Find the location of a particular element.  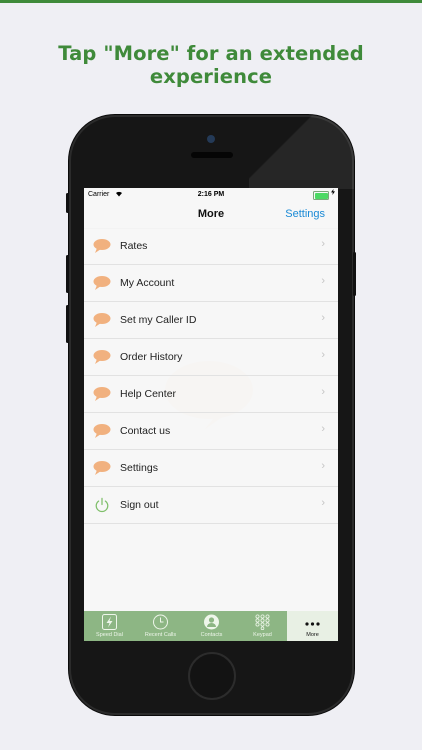

menu-row-label: Sign out is located at coordinates (139, 505).